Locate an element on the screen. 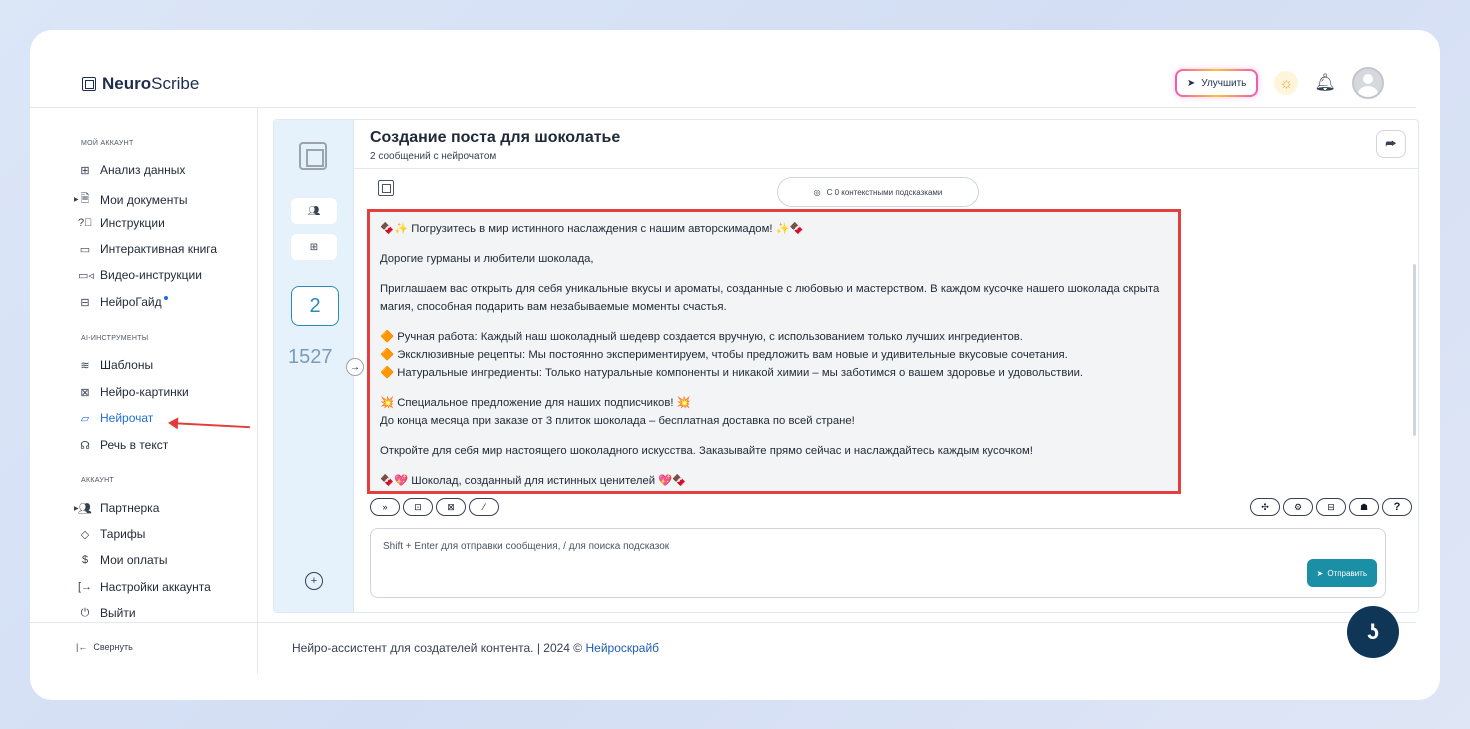 This screenshot has width=1470, height=729. sidebar-item-interactive-book: ▭ Интерактивная книга is located at coordinates (147, 249).